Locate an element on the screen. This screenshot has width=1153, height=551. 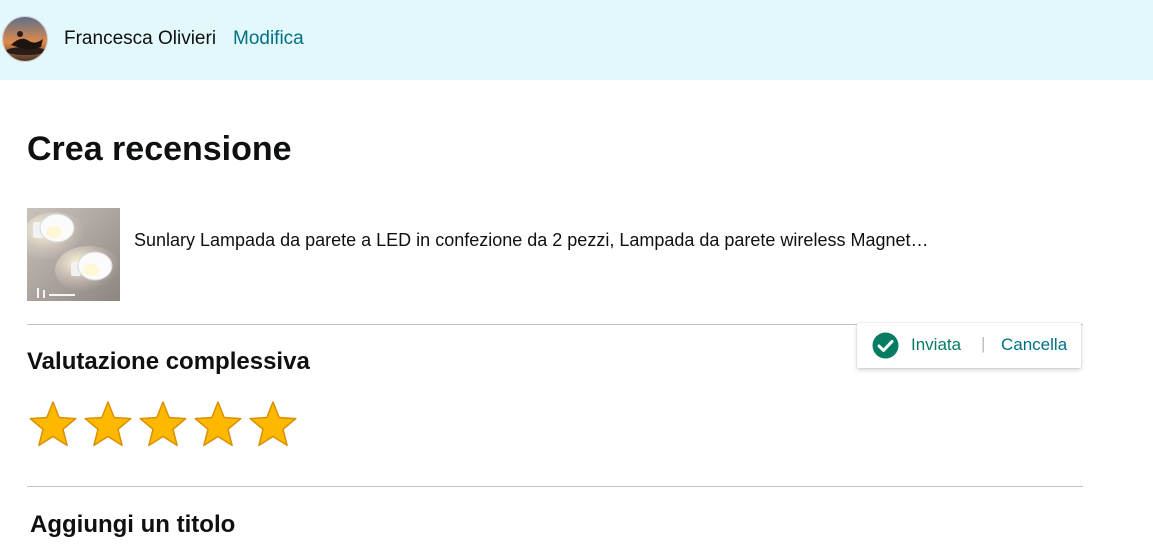
user-name: Francesca Olivieri is located at coordinates (140, 38).